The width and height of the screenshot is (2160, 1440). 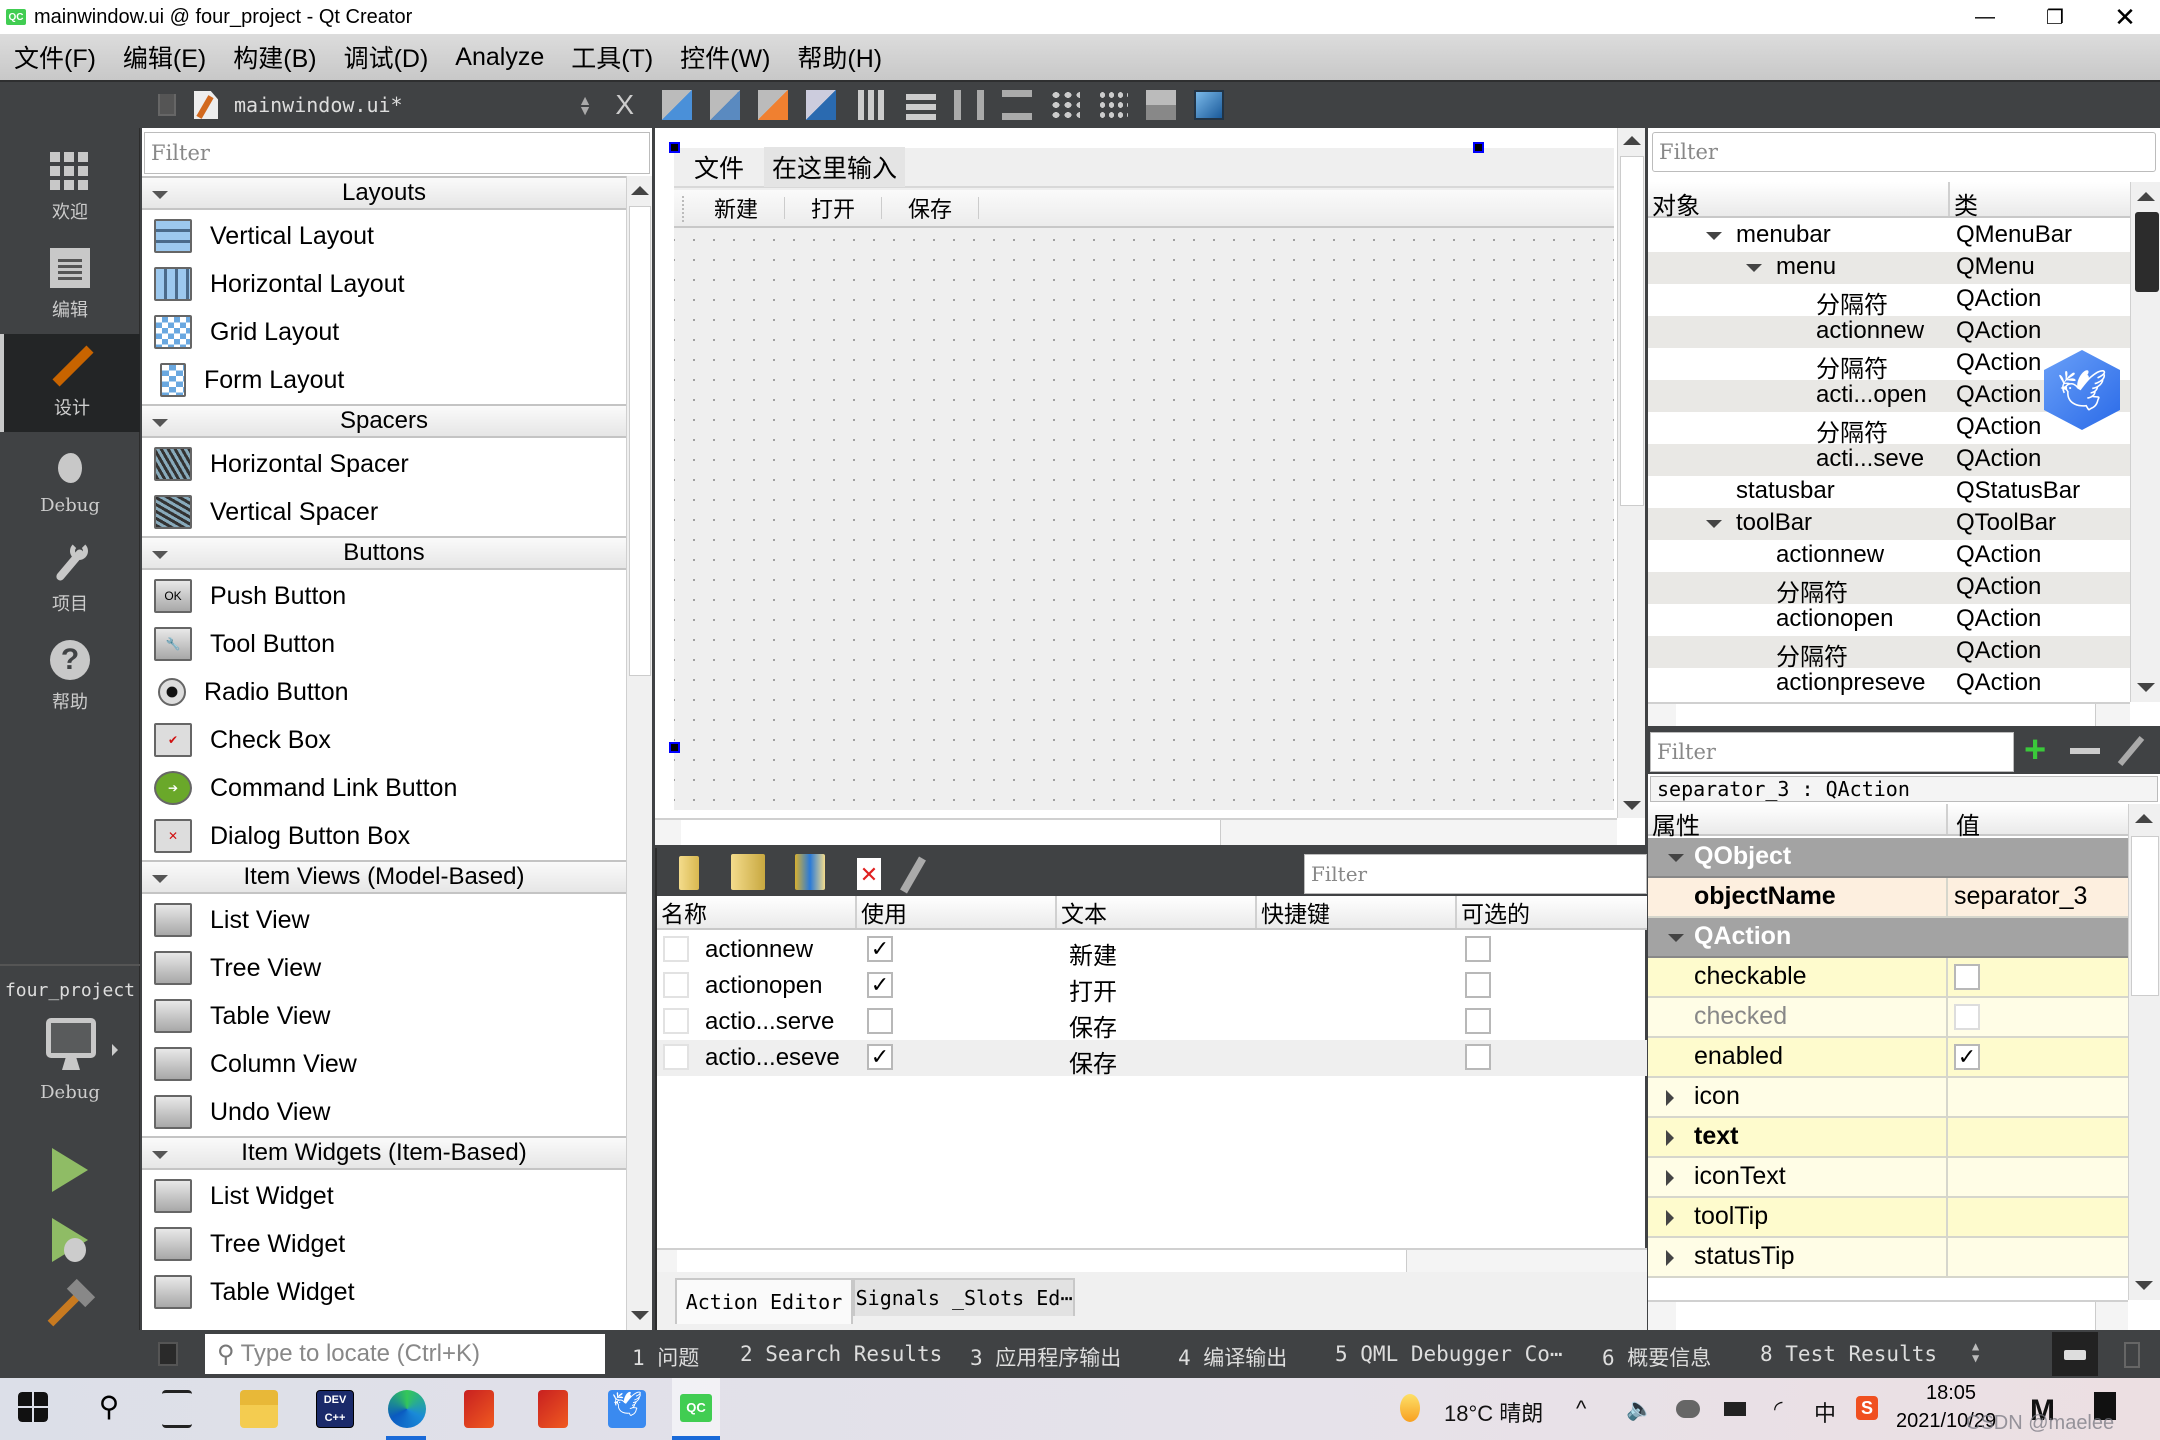 I want to click on widget-item-check-box: ✔ Check Box, so click(x=384, y=740).